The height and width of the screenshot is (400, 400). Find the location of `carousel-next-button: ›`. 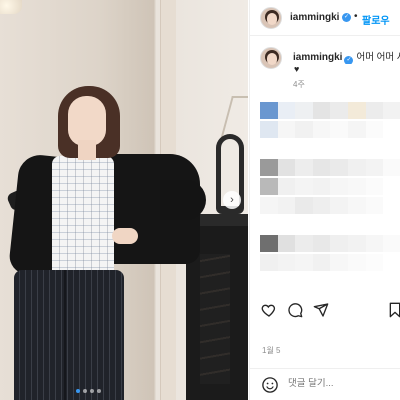

carousel-next-button: › is located at coordinates (232, 200).